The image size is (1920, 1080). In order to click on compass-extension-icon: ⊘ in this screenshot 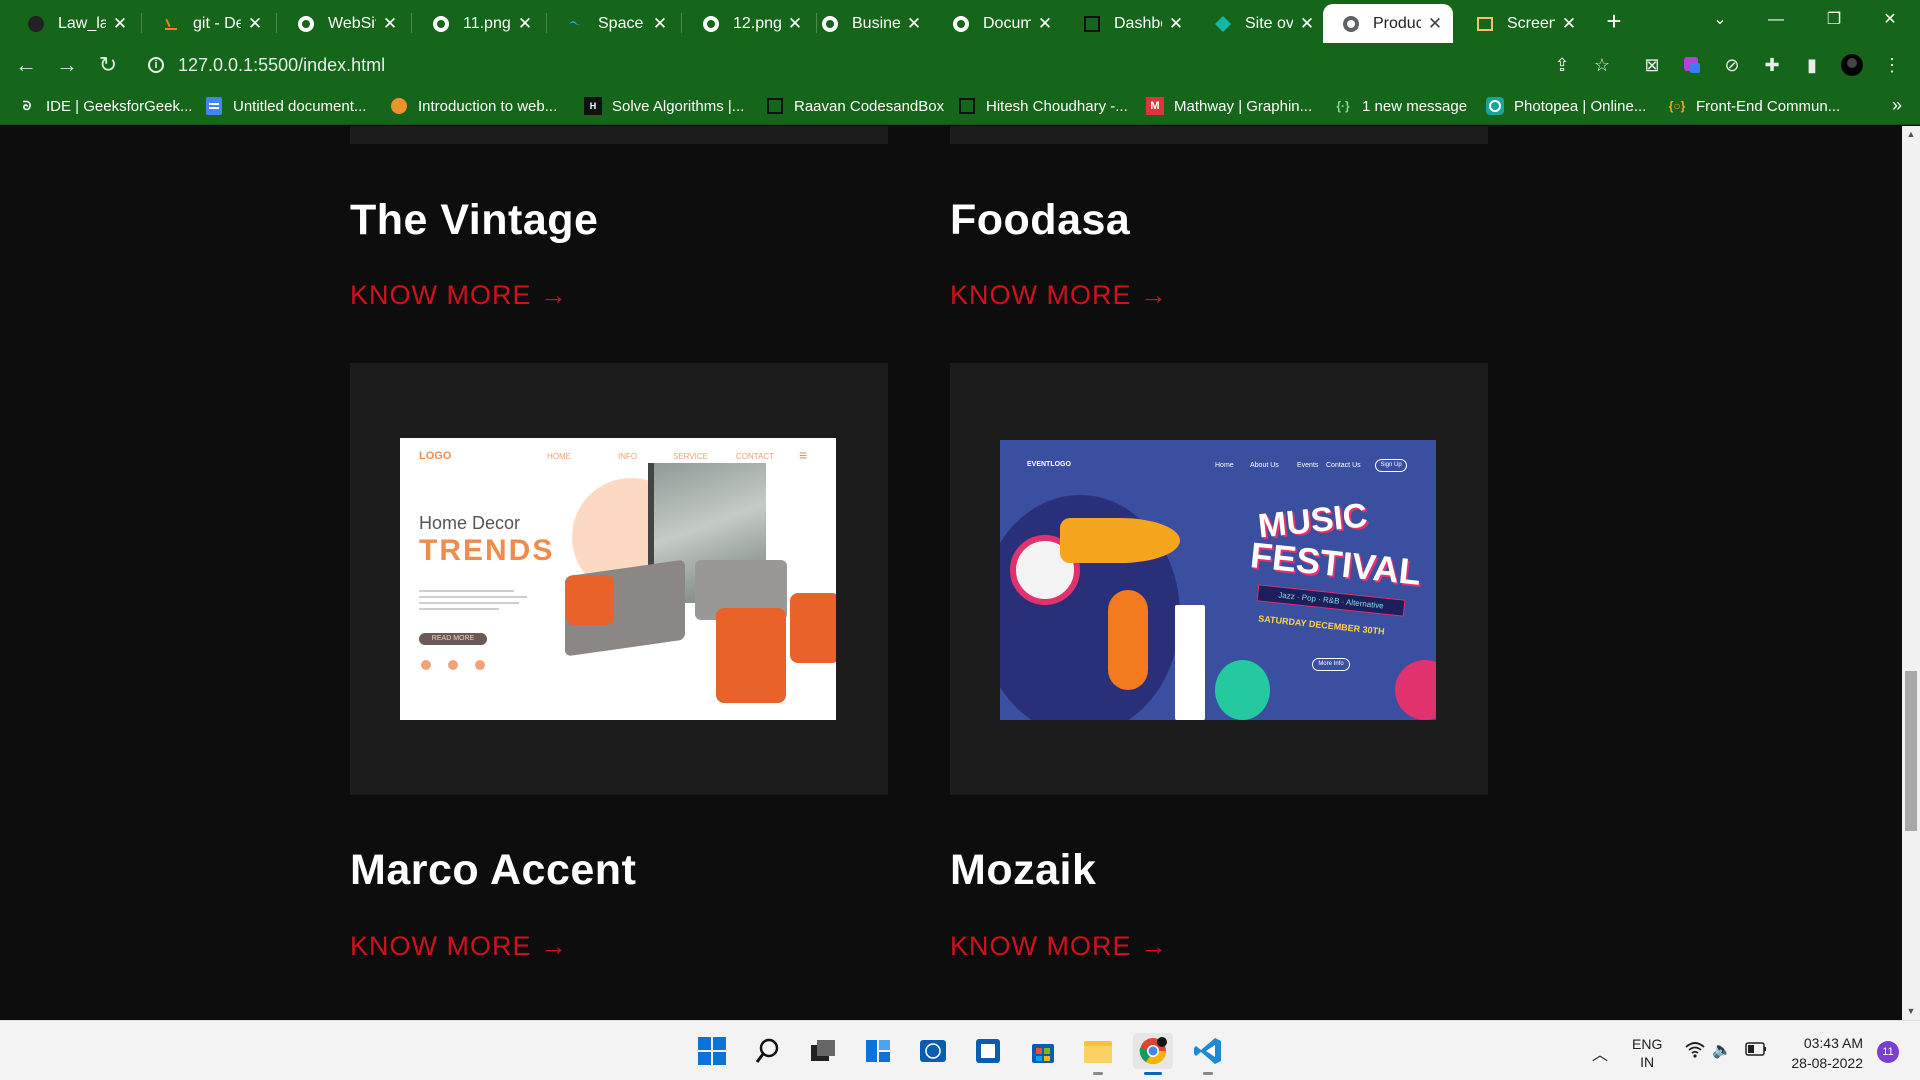, I will do `click(1732, 65)`.